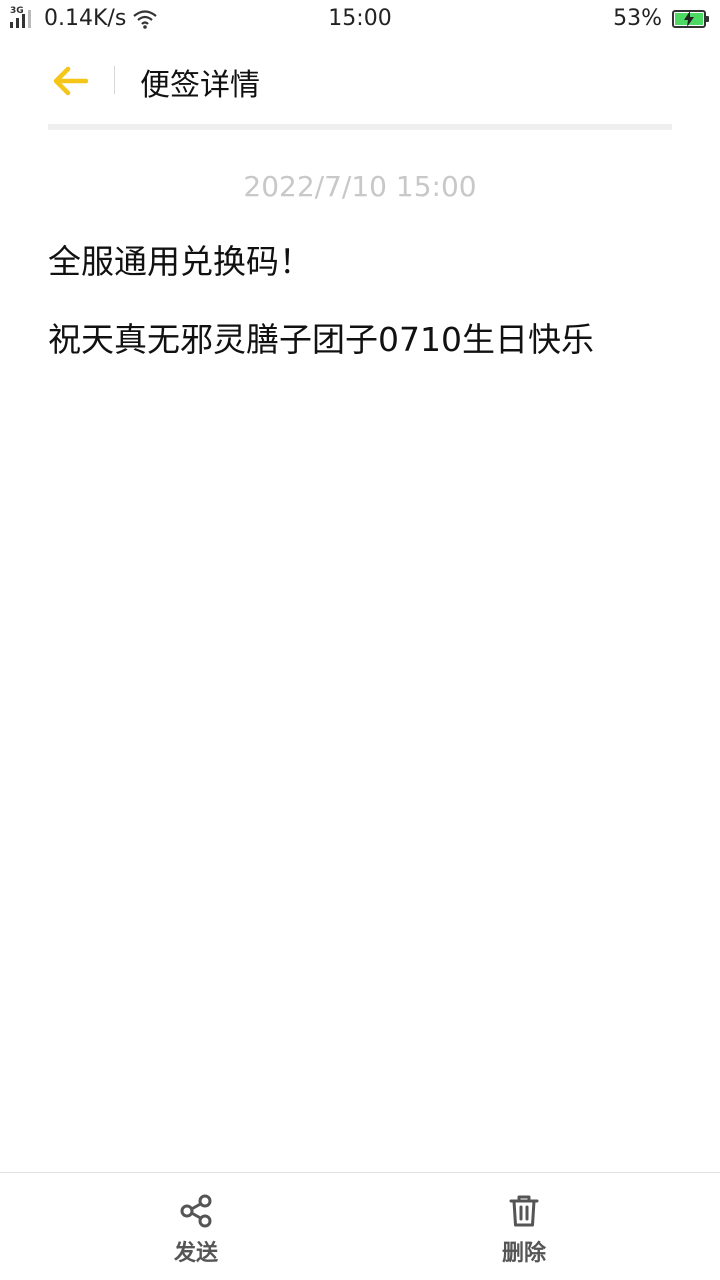 The height and width of the screenshot is (1280, 720). I want to click on bottom-action-bar: 发送 删除, so click(360, 1226).